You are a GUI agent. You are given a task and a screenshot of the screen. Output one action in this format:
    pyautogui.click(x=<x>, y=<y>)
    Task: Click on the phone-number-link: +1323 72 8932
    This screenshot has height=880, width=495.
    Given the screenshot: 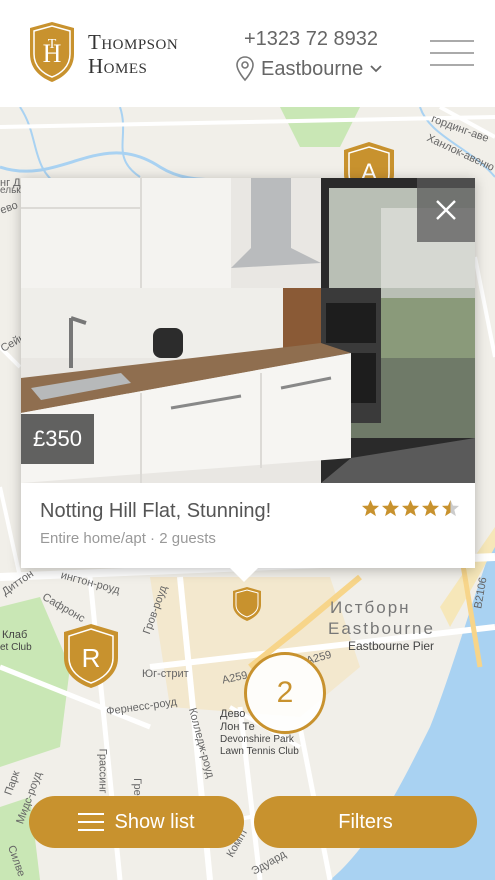 What is the action you would take?
    pyautogui.click(x=311, y=39)
    